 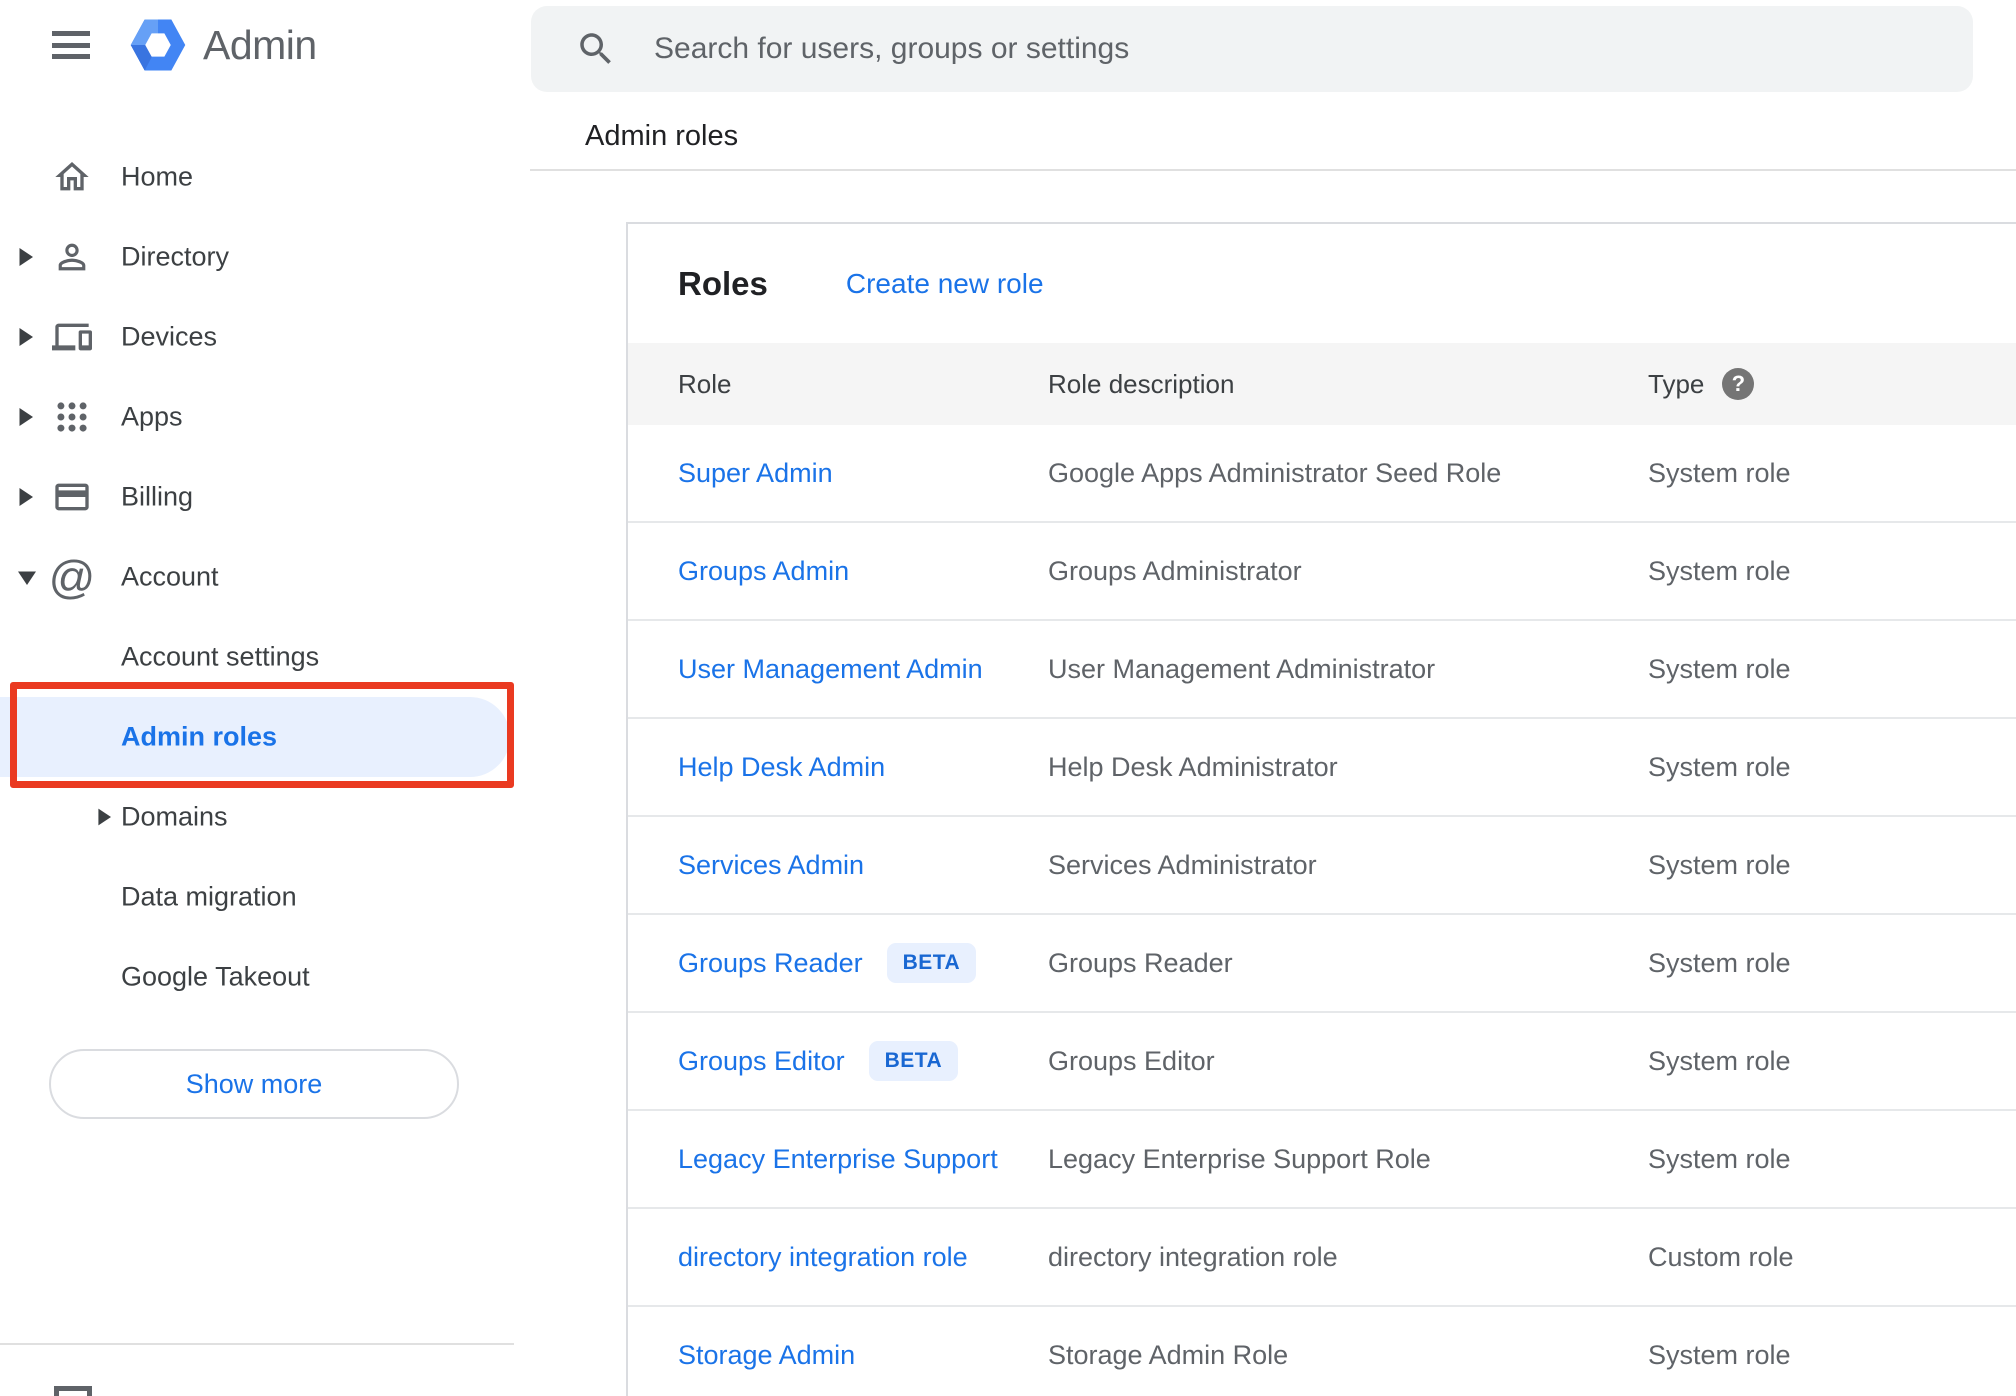 I want to click on sidebar-item-home: Home, so click(x=265, y=177).